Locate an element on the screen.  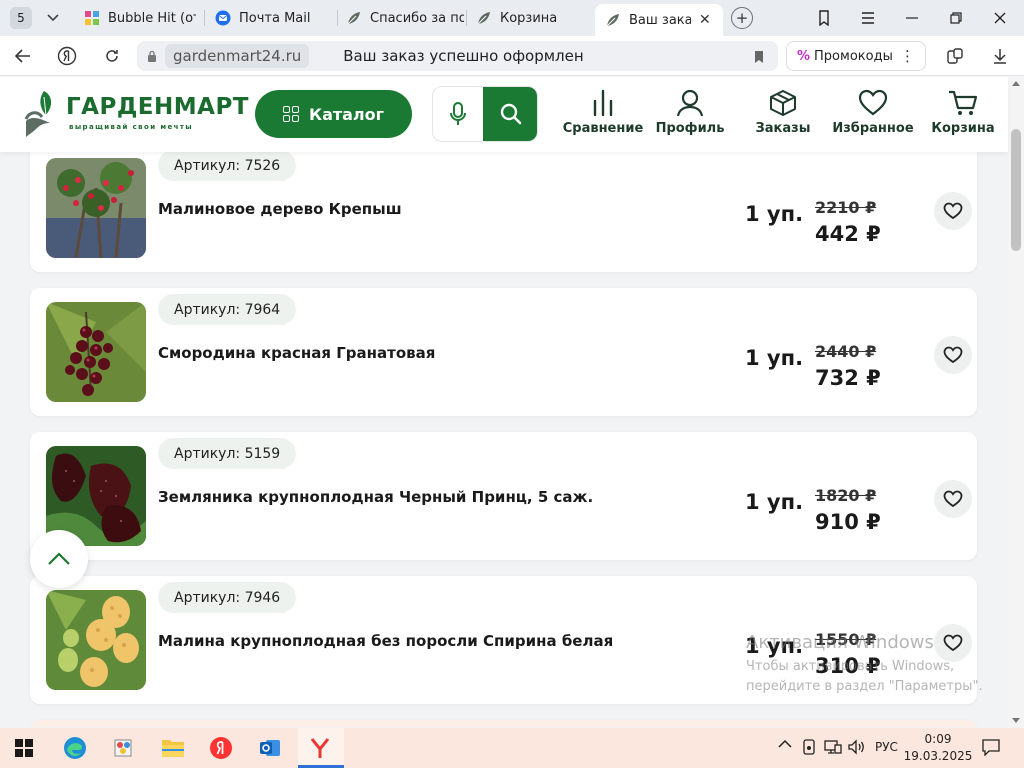
notifications-icon is located at coordinates (991, 748).